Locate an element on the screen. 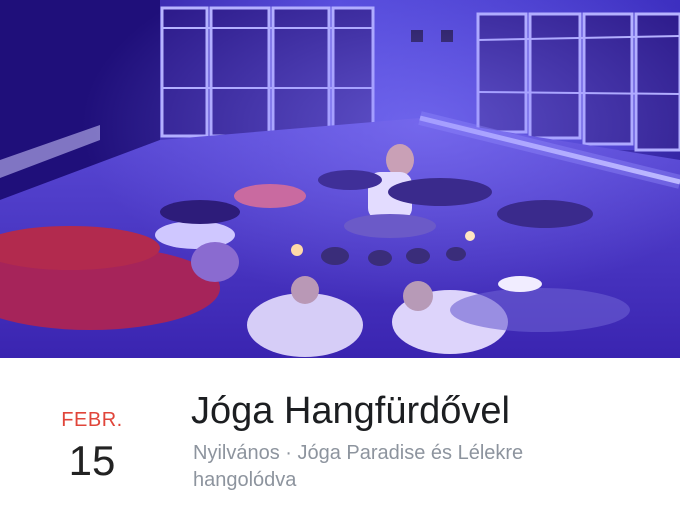  event-date-day: 15 is located at coordinates (92, 460).